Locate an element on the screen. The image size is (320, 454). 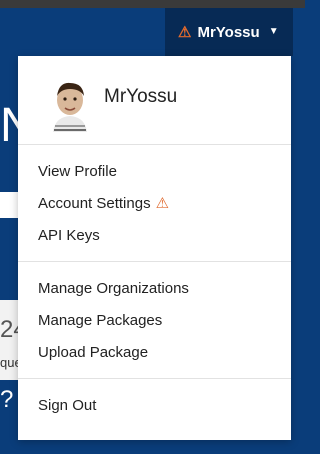
menu-item-upload-package: Upload Package is located at coordinates (93, 352).